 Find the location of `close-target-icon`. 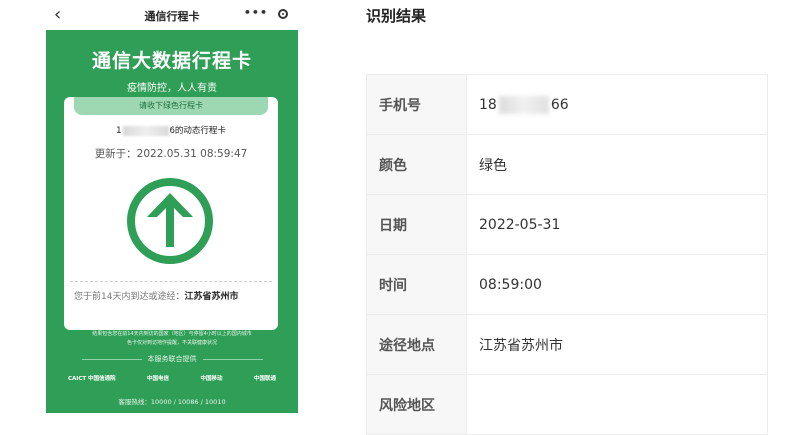

close-target-icon is located at coordinates (283, 14).